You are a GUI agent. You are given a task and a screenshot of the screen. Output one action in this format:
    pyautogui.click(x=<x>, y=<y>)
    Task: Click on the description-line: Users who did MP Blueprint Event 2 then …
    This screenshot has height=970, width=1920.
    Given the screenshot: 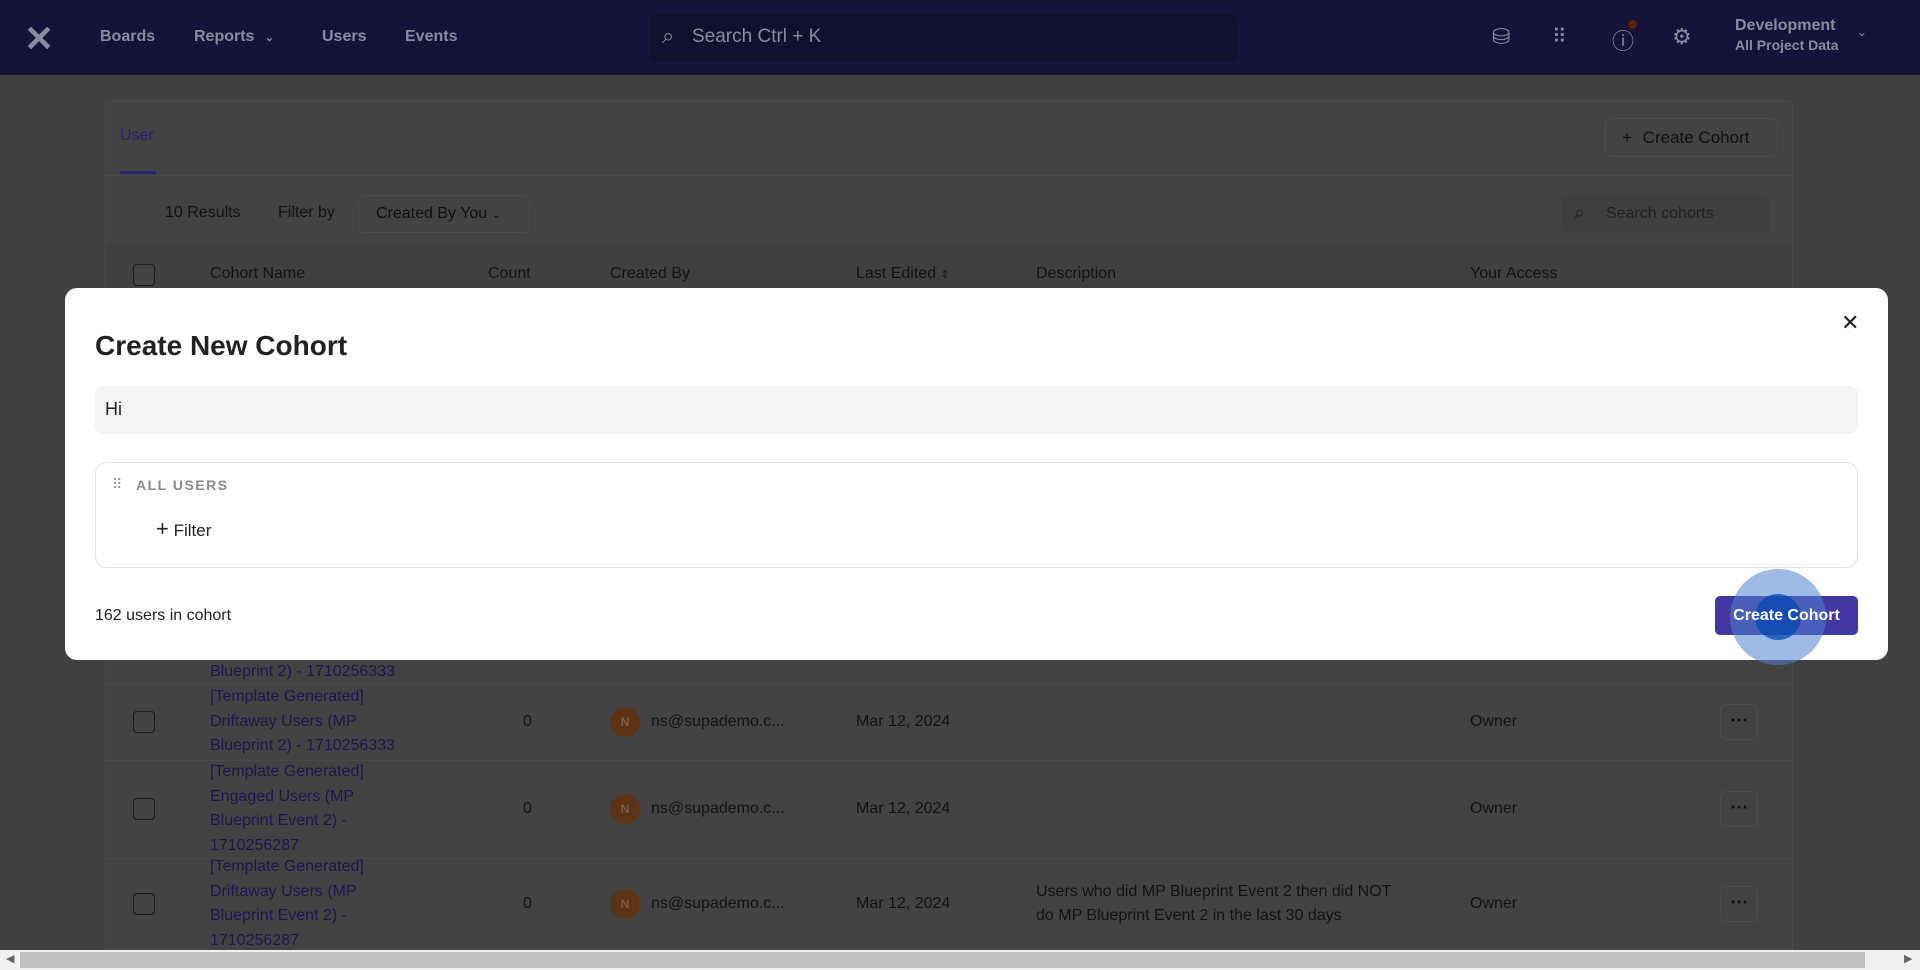 What is the action you would take?
    pyautogui.click(x=1214, y=891)
    